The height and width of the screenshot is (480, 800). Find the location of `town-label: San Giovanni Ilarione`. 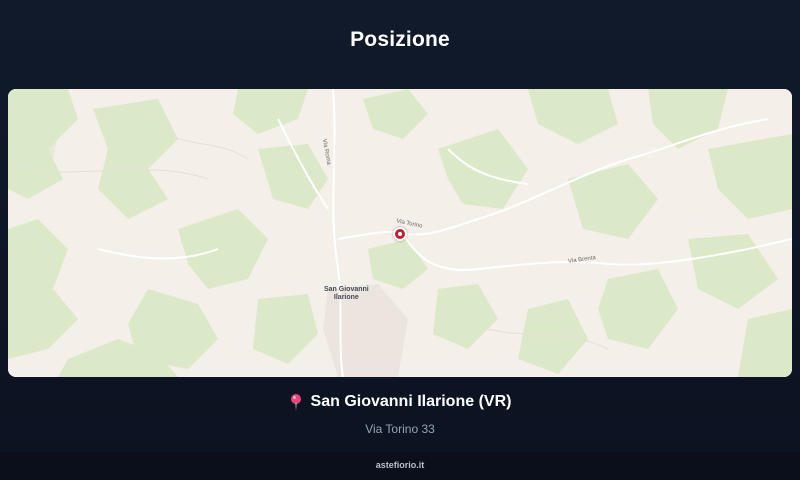

town-label: San Giovanni Ilarione is located at coordinates (346, 293).